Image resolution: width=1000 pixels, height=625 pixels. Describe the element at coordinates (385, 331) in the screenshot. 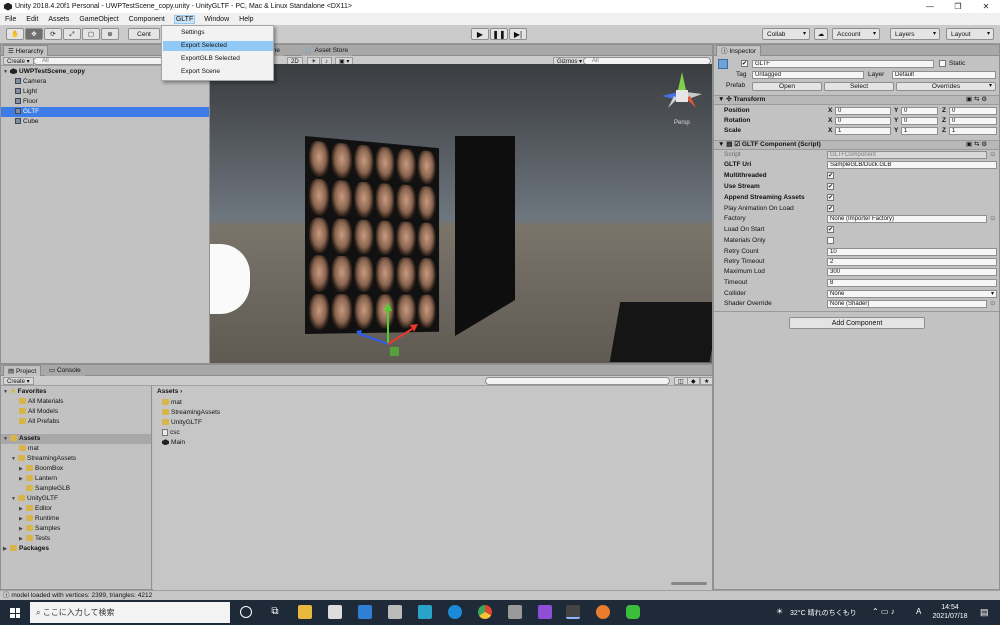

I see `move-gizmo-icon` at that location.